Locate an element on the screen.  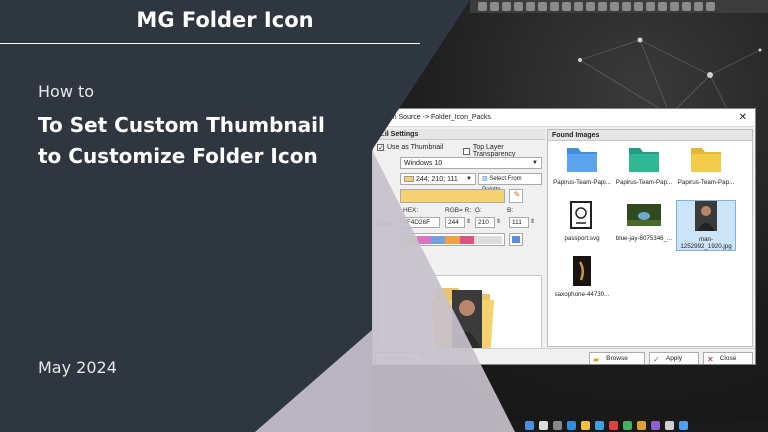
close-label: Close is located at coordinates (728, 358).